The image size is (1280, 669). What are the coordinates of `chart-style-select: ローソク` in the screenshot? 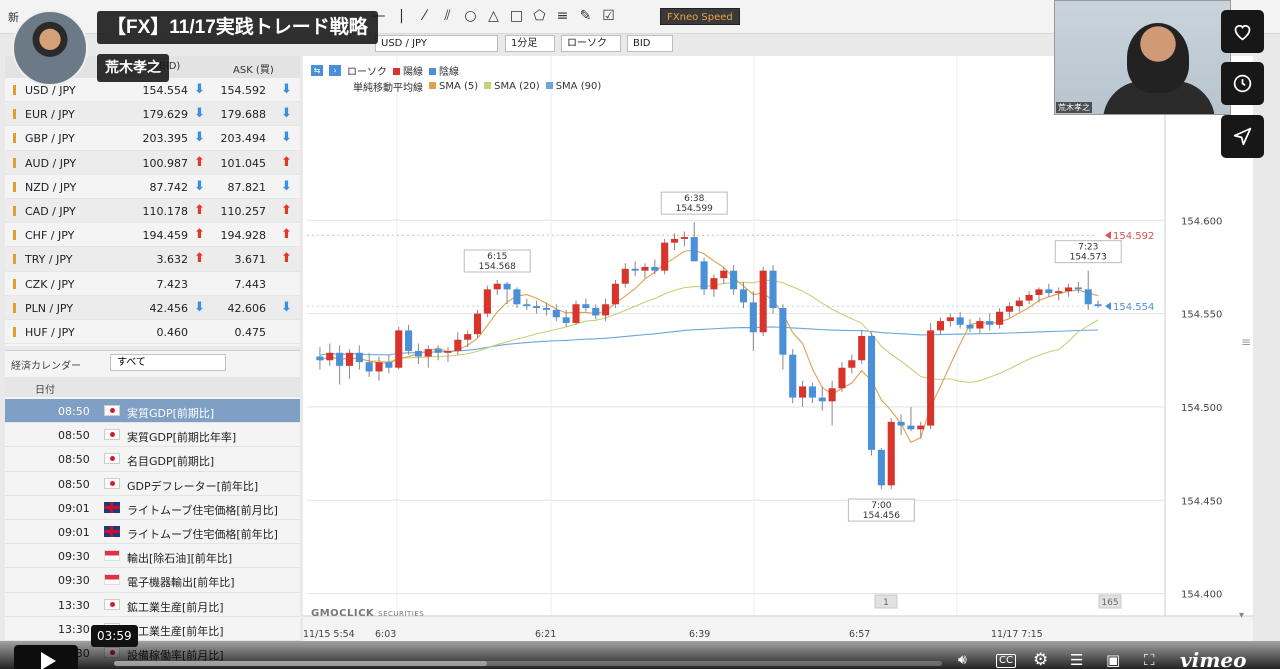 It's located at (591, 43).